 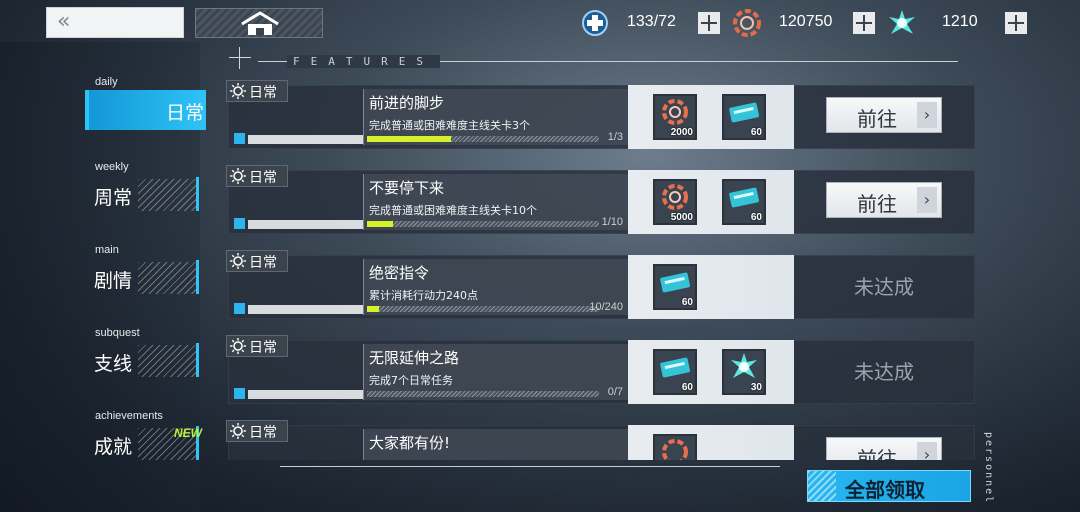 What do you see at coordinates (64, 21) in the screenshot?
I see `double-chevron-left-icon: «` at bounding box center [64, 21].